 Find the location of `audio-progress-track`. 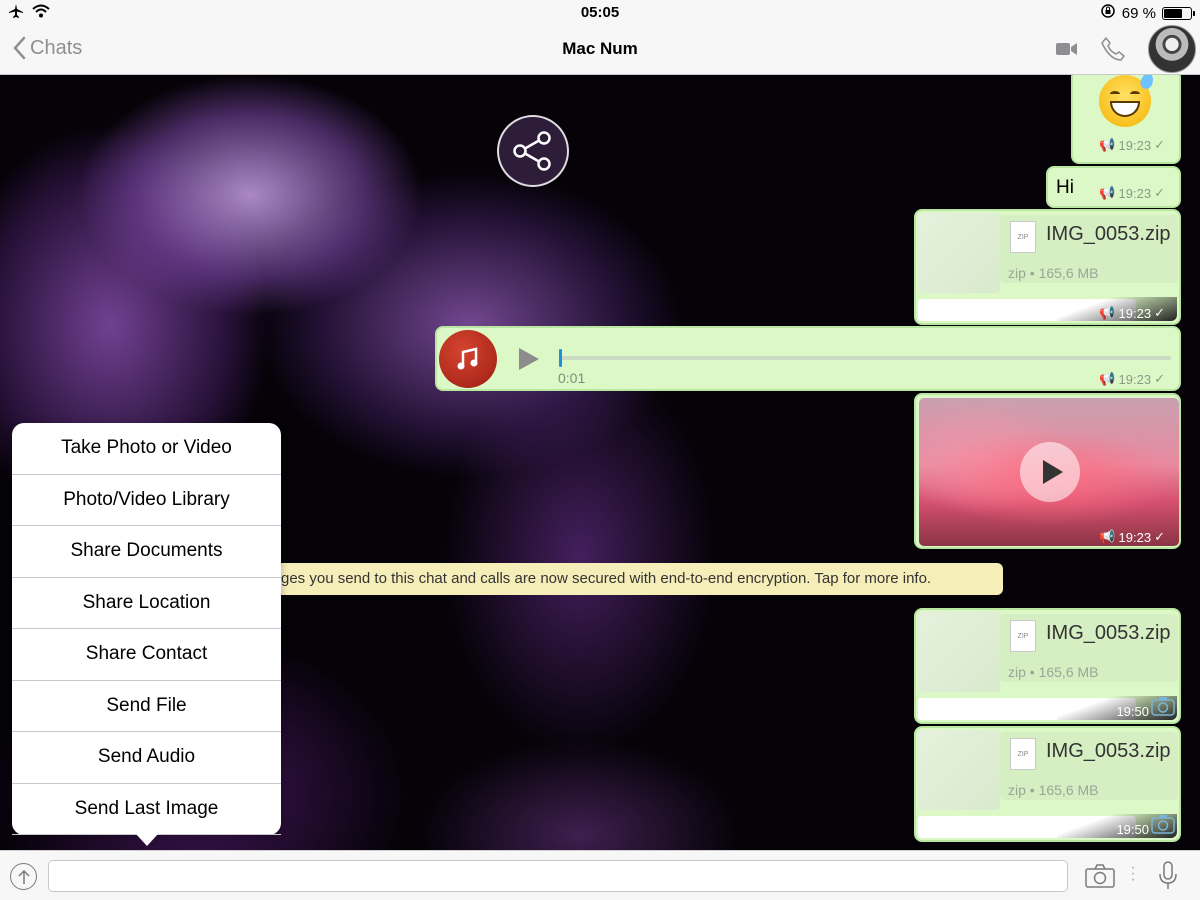

audio-progress-track is located at coordinates (865, 358).